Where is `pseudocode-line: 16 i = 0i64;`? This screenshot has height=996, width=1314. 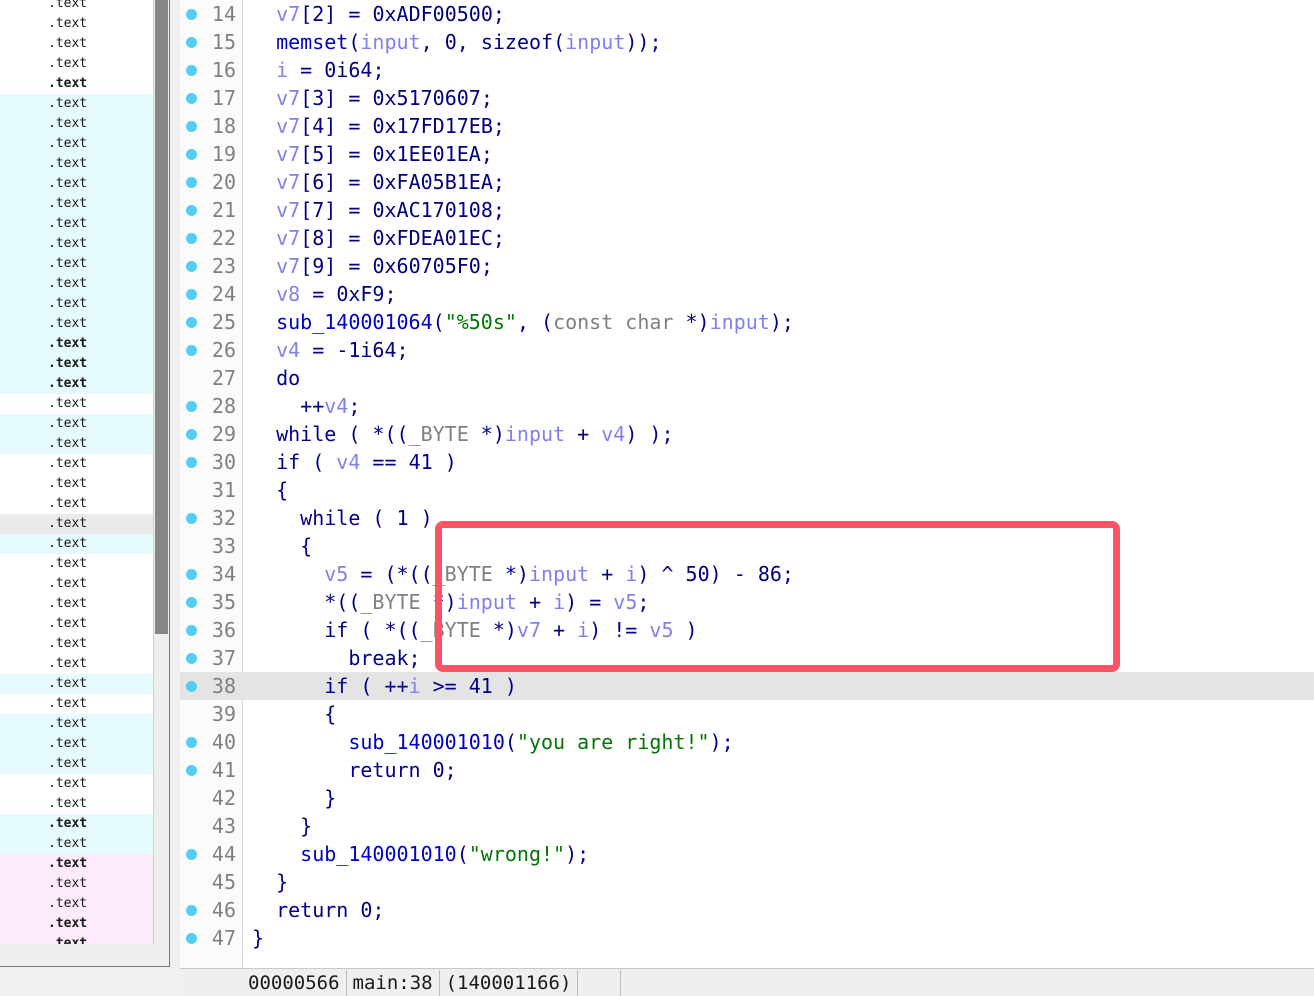 pseudocode-line: 16 i = 0i64; is located at coordinates (747, 70).